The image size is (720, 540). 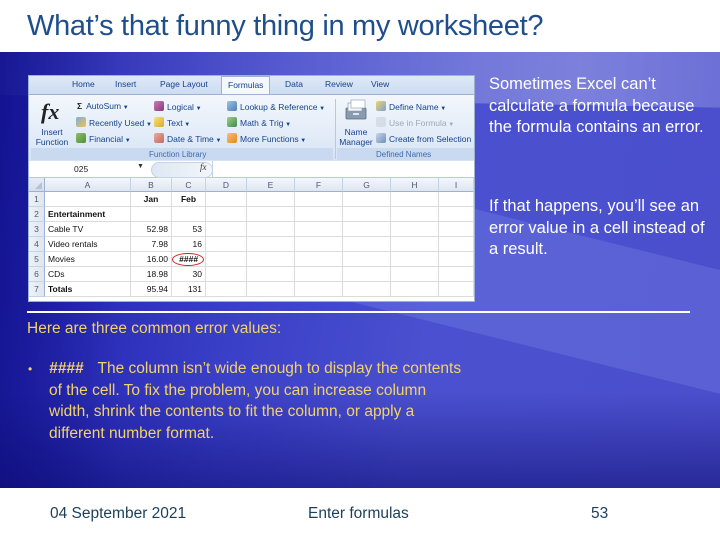 What do you see at coordinates (339, 84) in the screenshot?
I see `tab-review: Review` at bounding box center [339, 84].